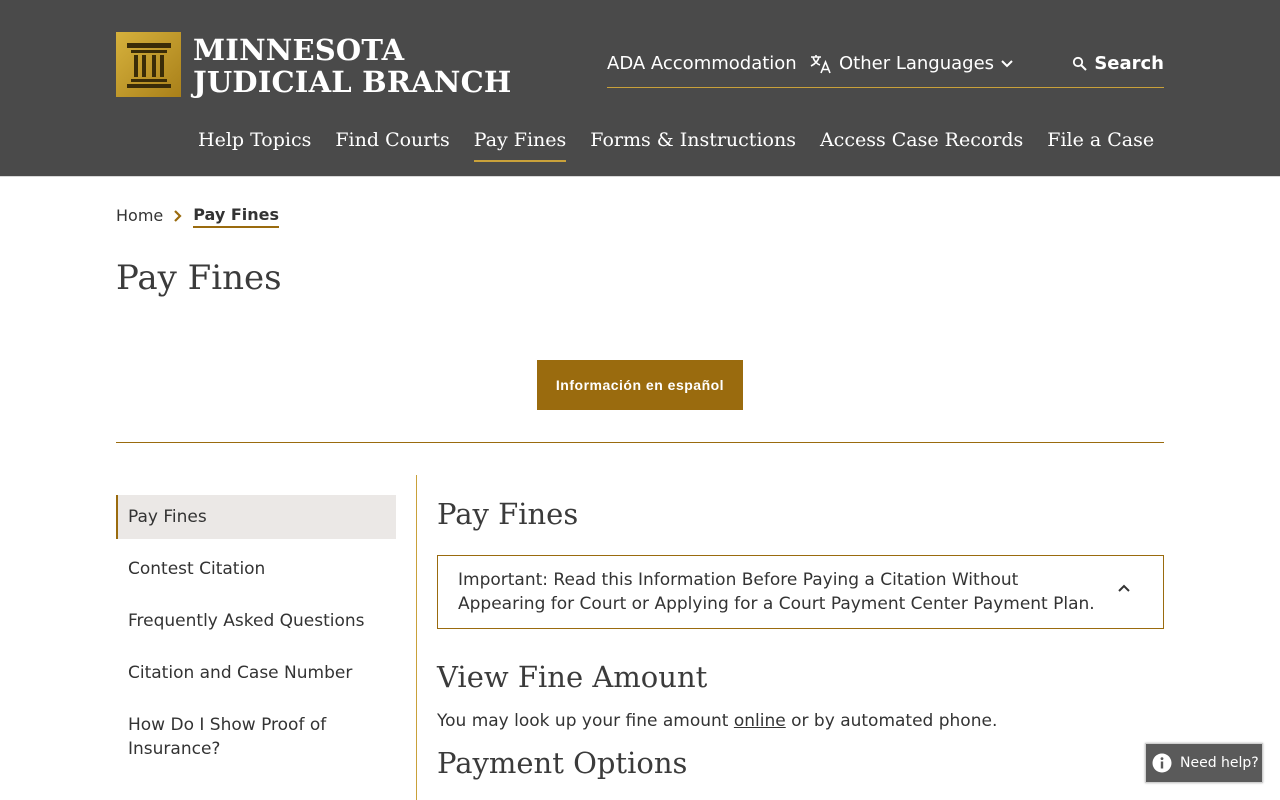 This screenshot has width=1280, height=800. I want to click on logo-line-2: JUDICIAL BRANCH, so click(352, 82).